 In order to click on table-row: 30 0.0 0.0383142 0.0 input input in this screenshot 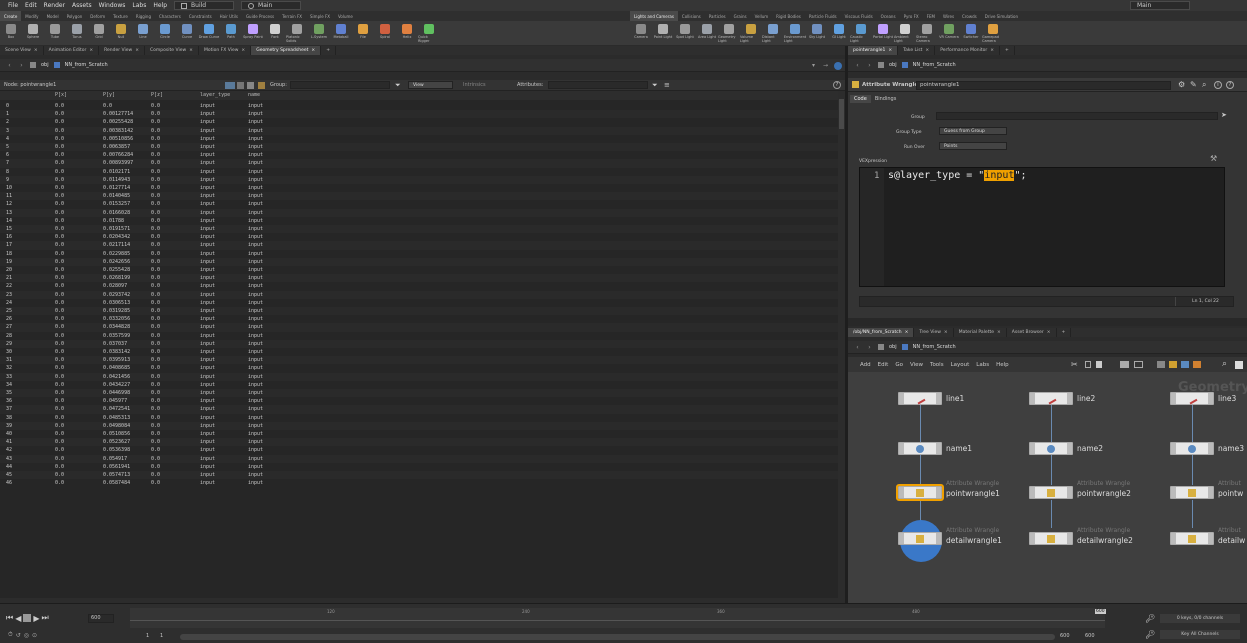, I will do `click(419, 352)`.